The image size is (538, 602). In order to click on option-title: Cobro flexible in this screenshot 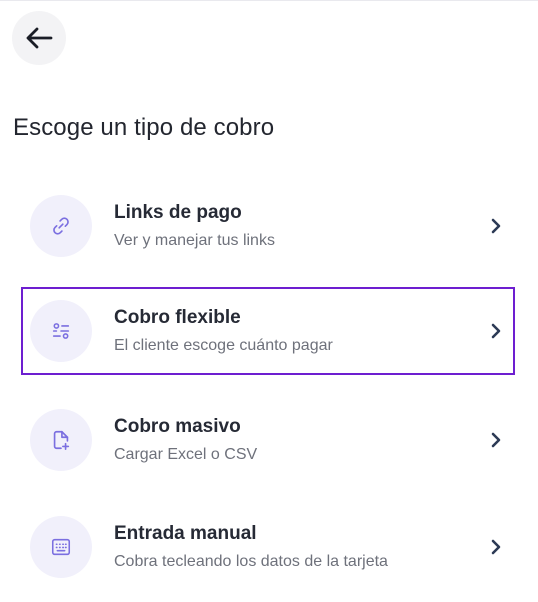, I will do `click(177, 317)`.